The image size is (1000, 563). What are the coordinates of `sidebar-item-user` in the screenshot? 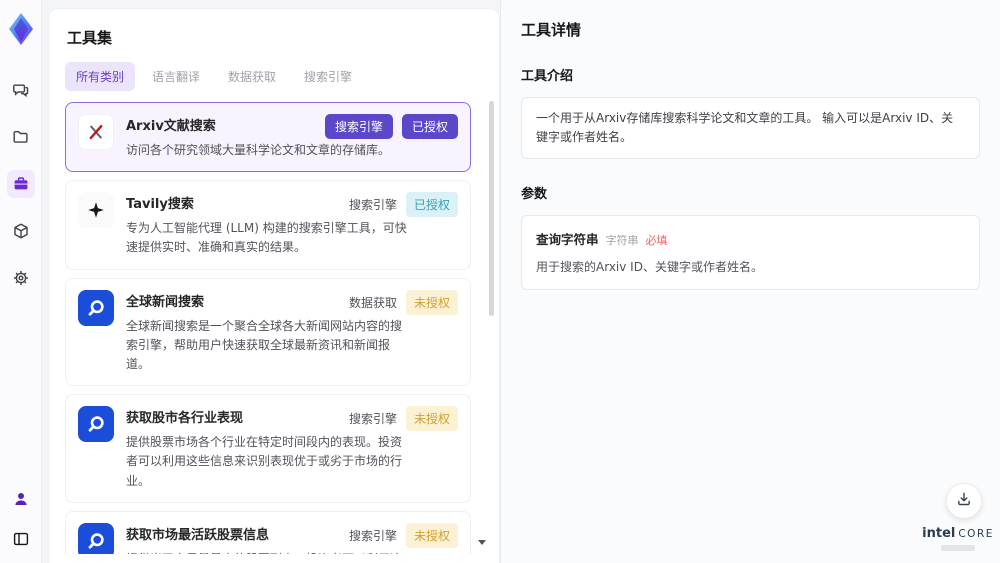 It's located at (21, 499).